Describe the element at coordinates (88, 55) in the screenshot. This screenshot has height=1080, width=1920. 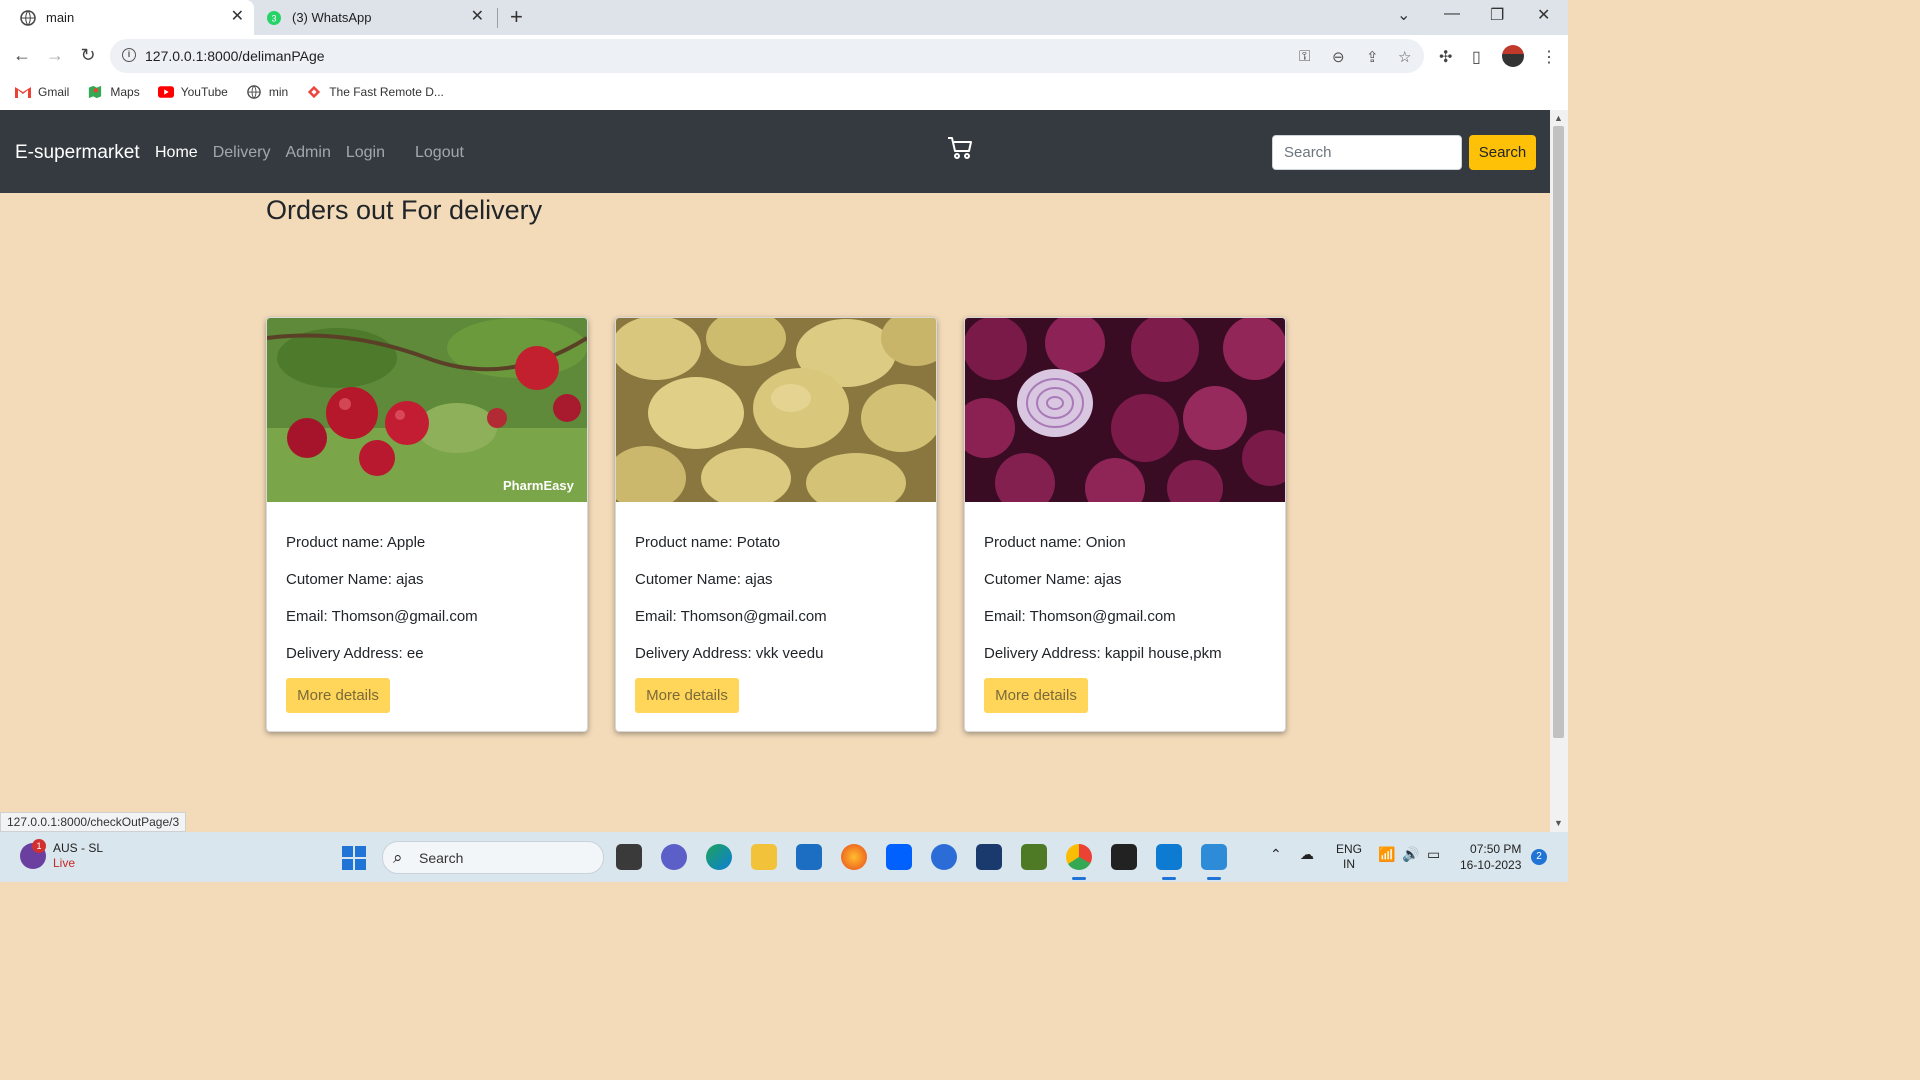
I see `reload-icon: ↻` at that location.